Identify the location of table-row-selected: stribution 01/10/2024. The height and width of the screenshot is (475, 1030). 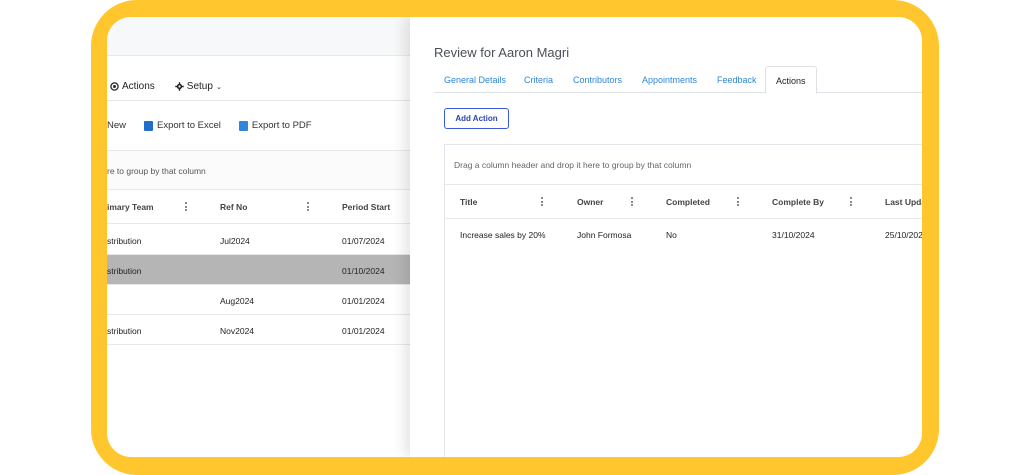
(259, 270).